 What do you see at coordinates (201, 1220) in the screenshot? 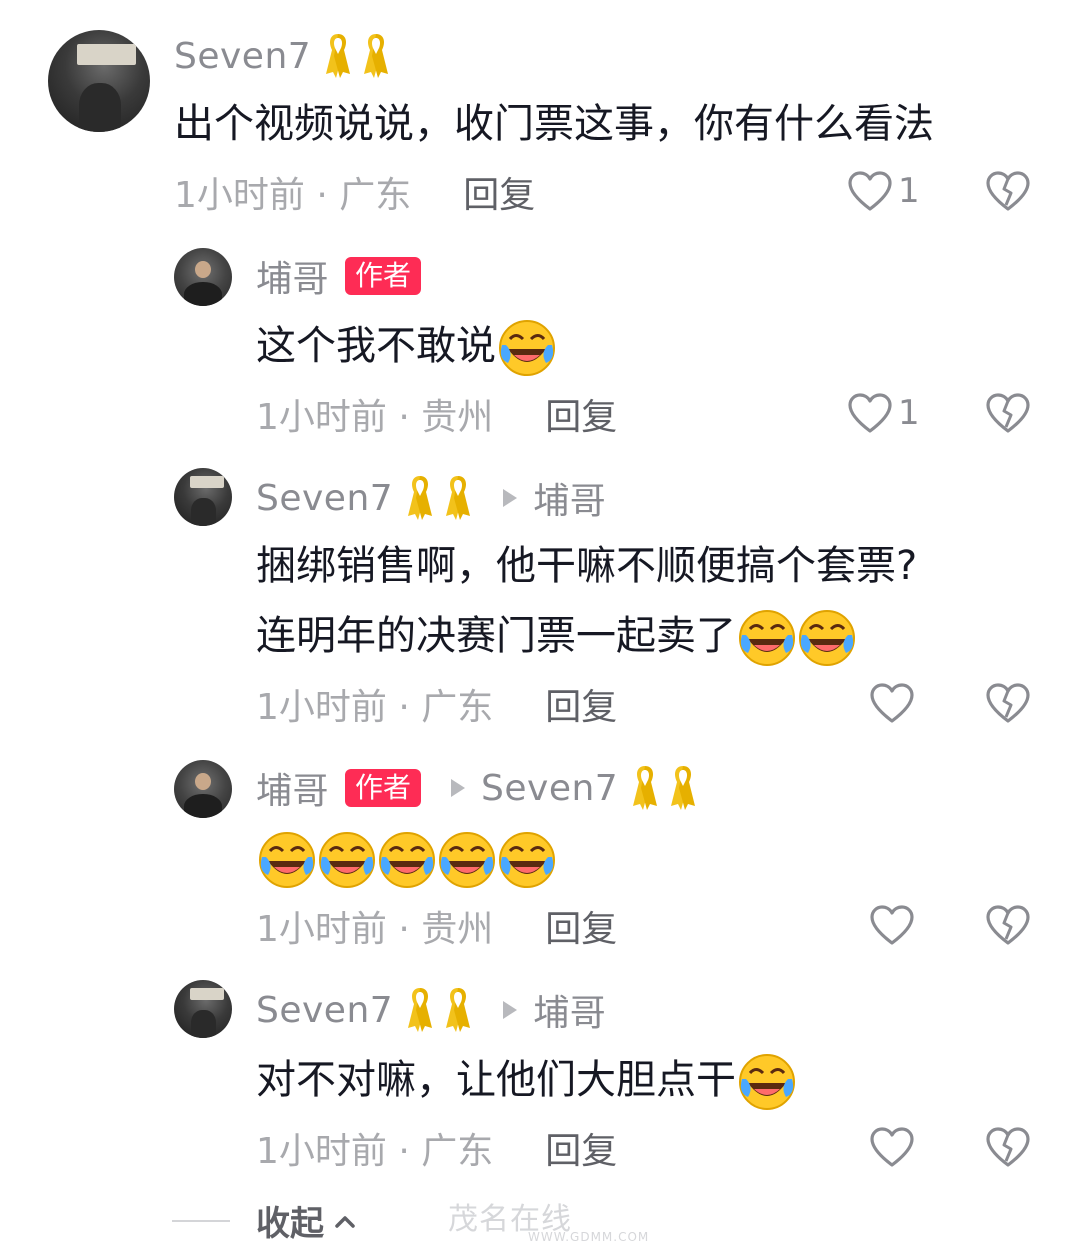
I see `divider` at bounding box center [201, 1220].